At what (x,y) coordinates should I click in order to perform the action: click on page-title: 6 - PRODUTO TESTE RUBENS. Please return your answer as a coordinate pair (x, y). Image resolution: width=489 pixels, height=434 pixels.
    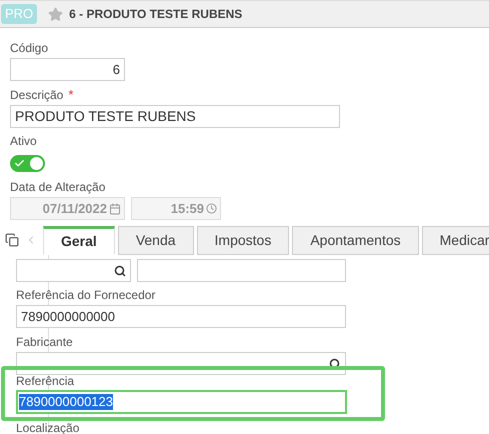
    Looking at the image, I should click on (155, 14).